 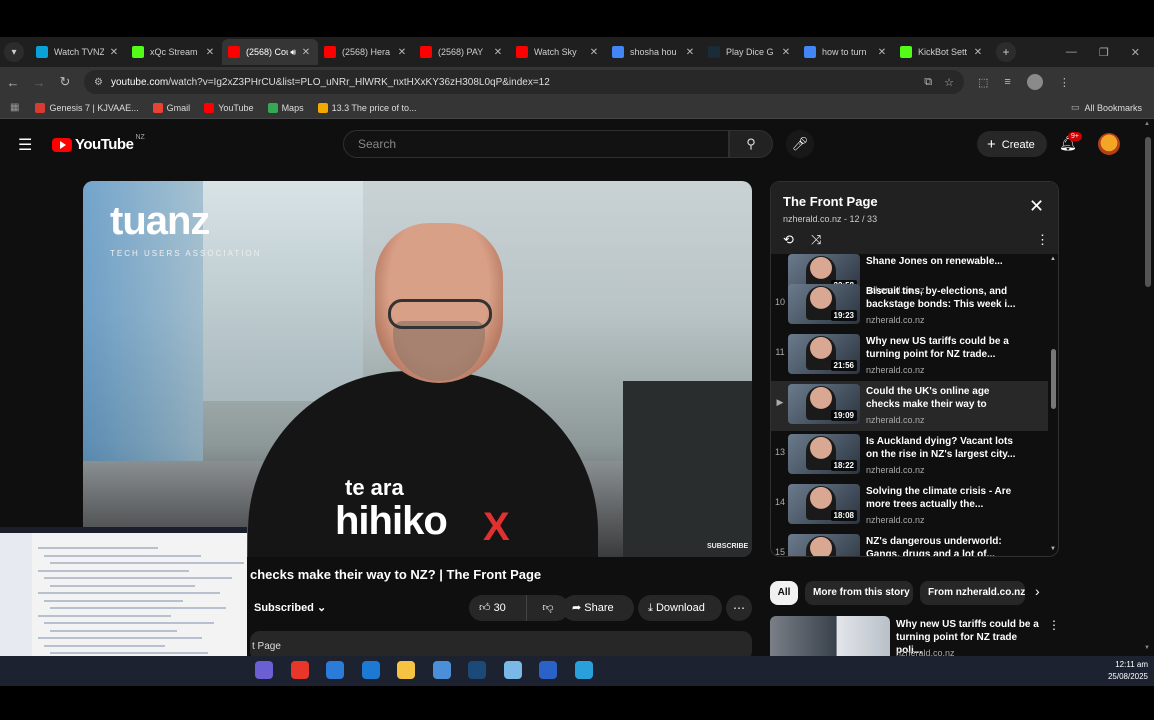 I want to click on page-scroll-thumb, so click(x=1148, y=212).